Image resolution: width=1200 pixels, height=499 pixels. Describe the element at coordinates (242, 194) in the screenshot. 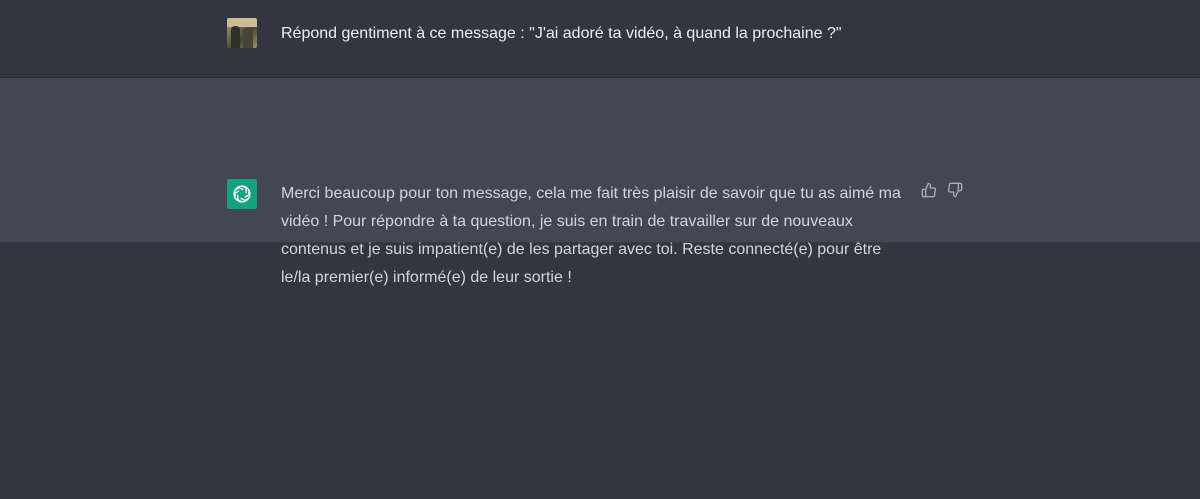

I see `openai-logo-icon` at that location.